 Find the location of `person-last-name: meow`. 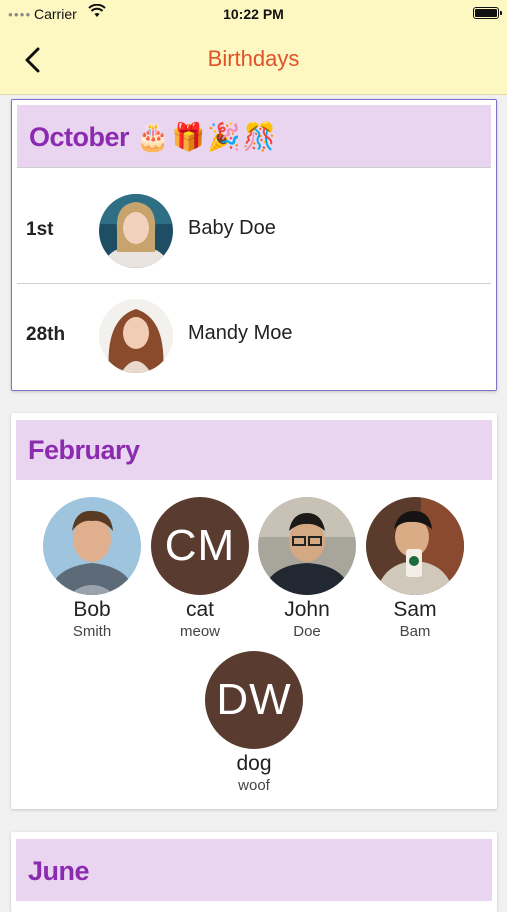

person-last-name: meow is located at coordinates (199, 631).